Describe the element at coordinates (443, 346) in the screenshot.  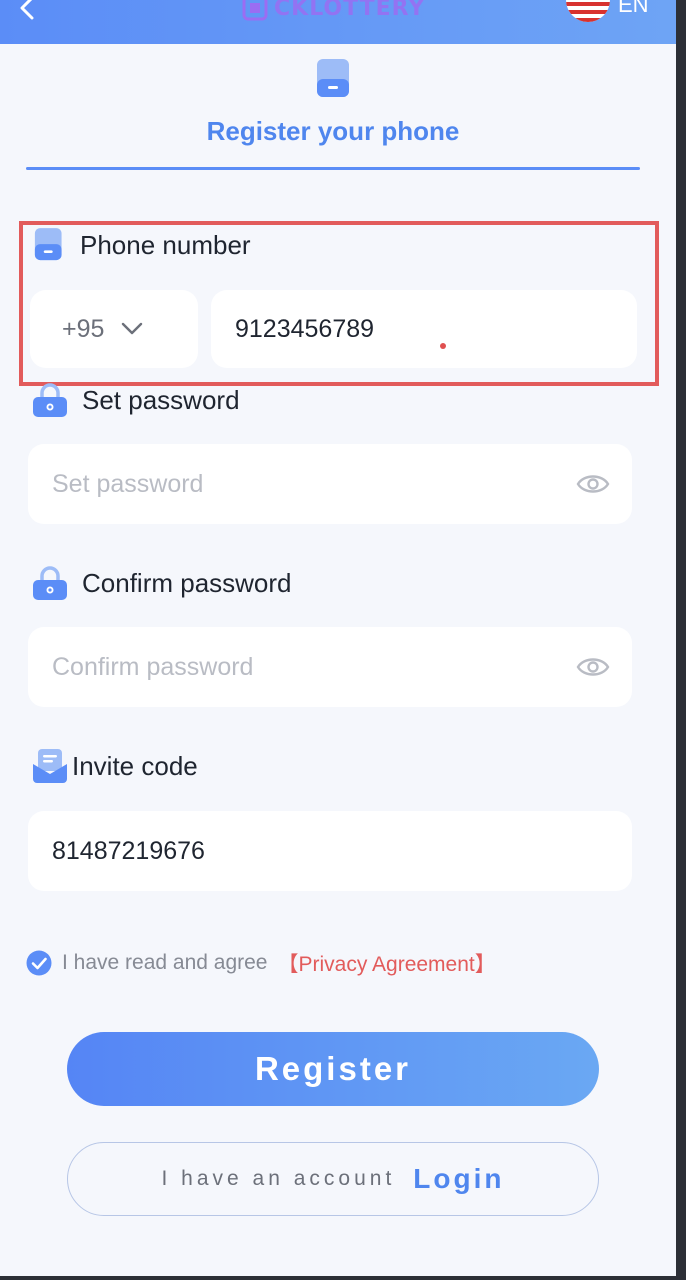
I see `cursor-dot` at that location.